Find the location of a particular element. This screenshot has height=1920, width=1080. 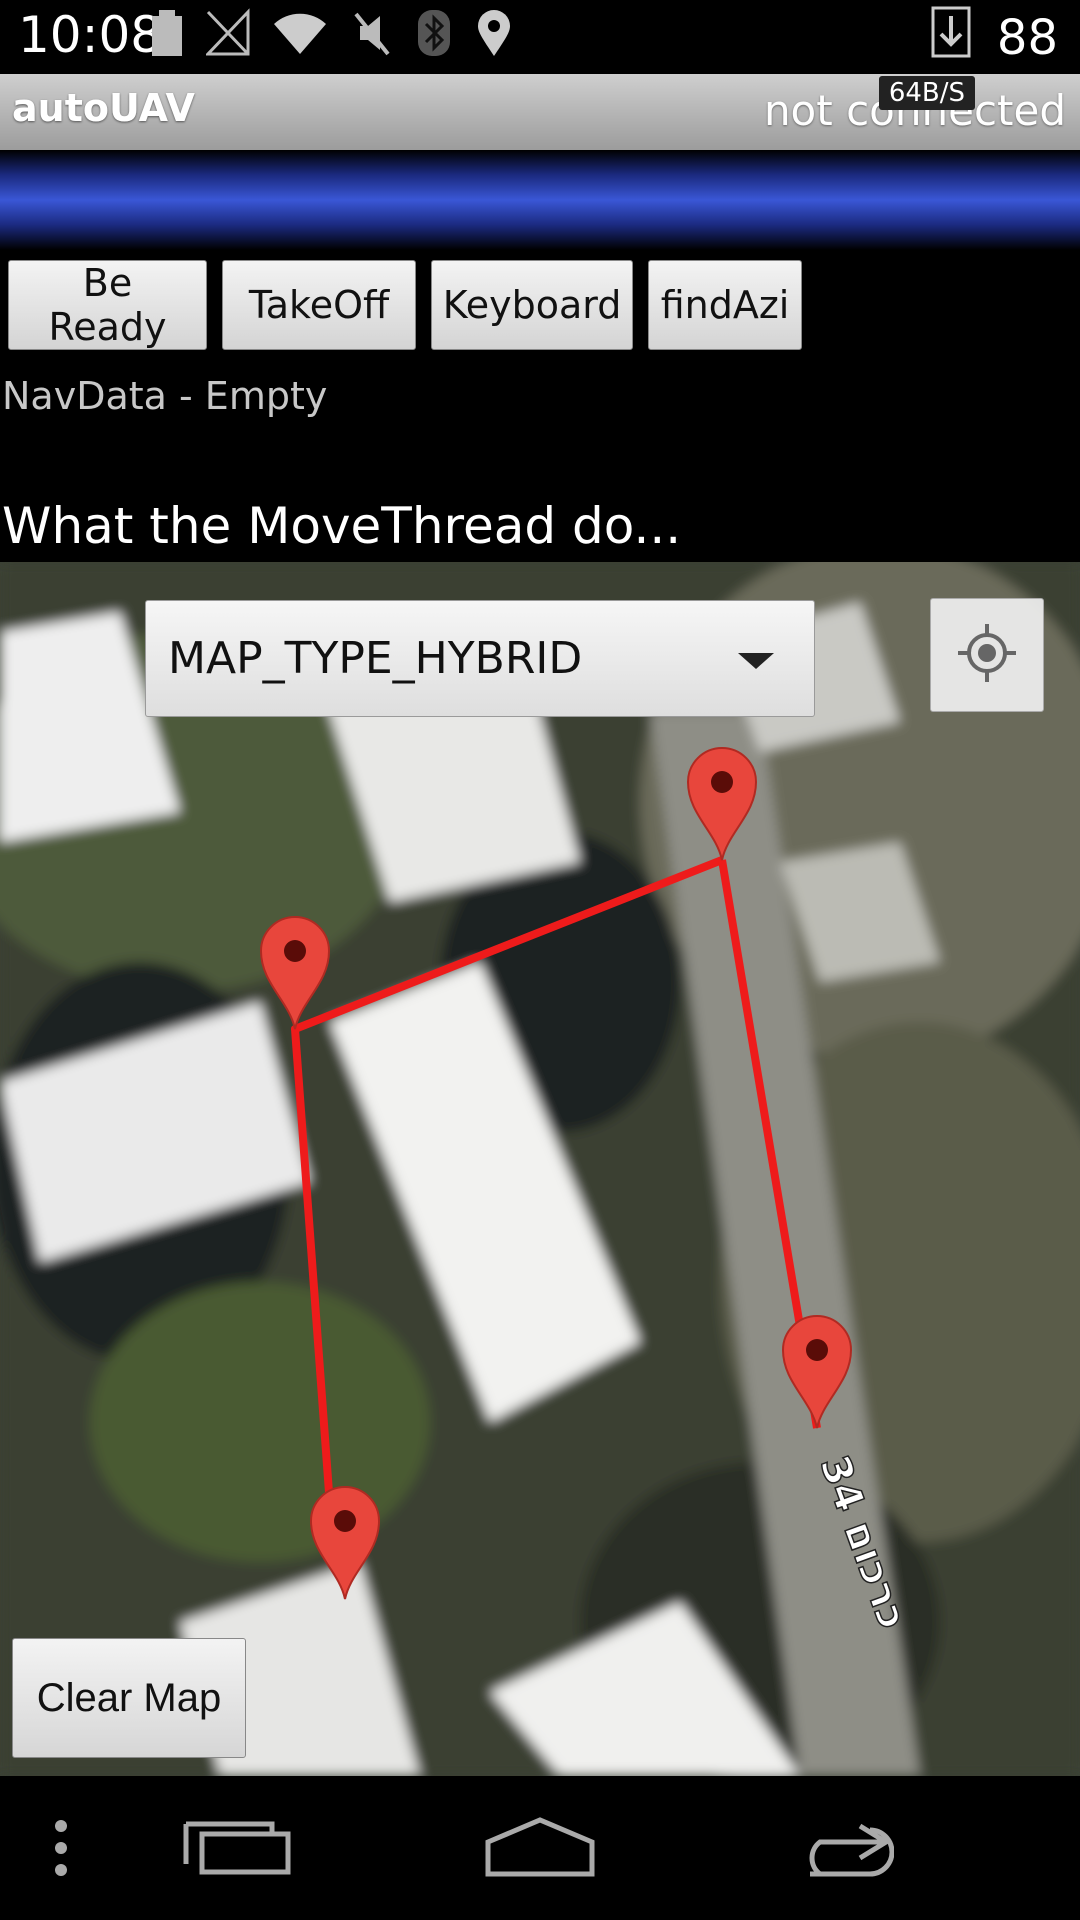

back-icon is located at coordinates (842, 1852).